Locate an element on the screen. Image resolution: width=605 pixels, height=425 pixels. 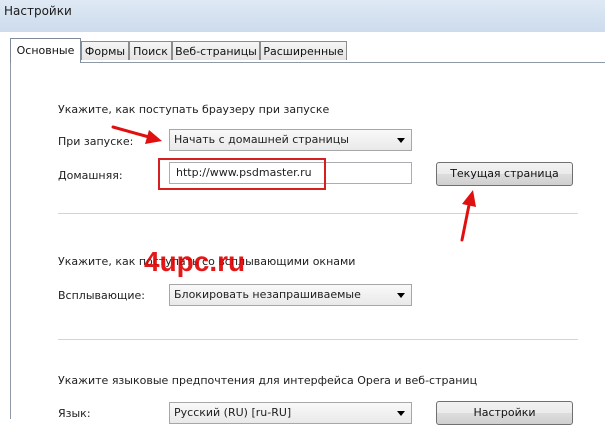
window-title: Настройки is located at coordinates (38, 11).